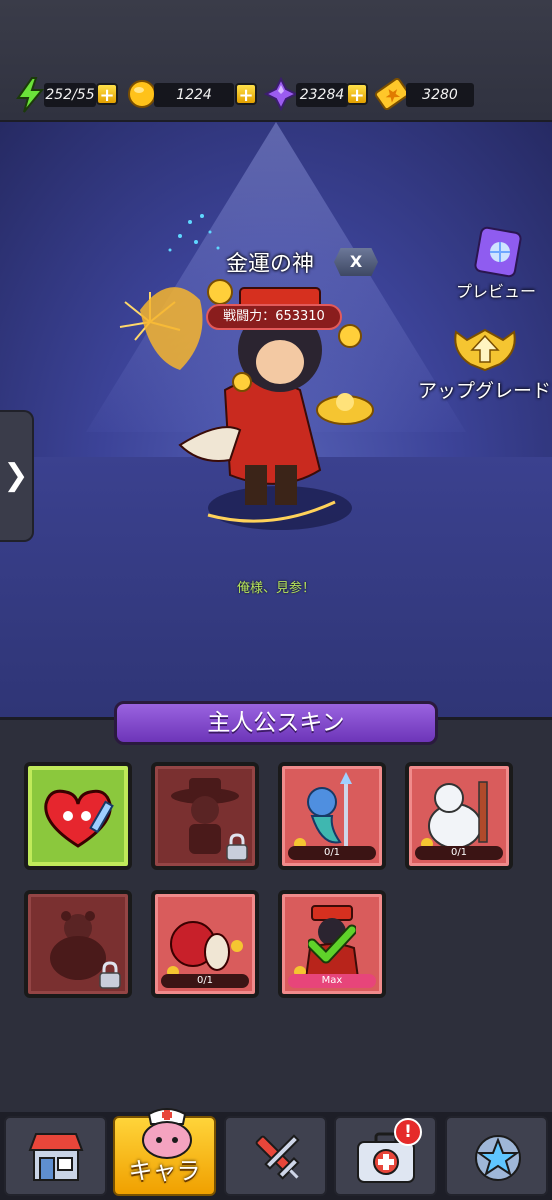 The height and width of the screenshot is (1200, 552). What do you see at coordinates (322, 95) in the screenshot?
I see `gems-value: 23284` at bounding box center [322, 95].